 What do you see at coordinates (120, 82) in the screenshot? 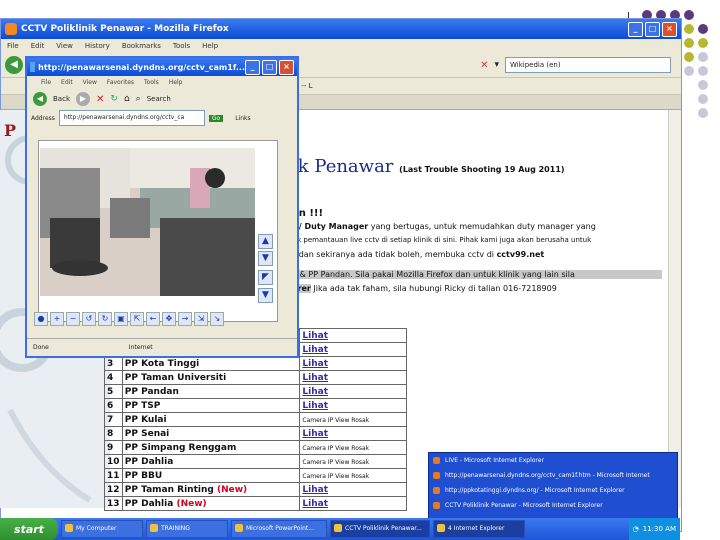
I see `popup-menu-favorites: Favorites` at bounding box center [120, 82].